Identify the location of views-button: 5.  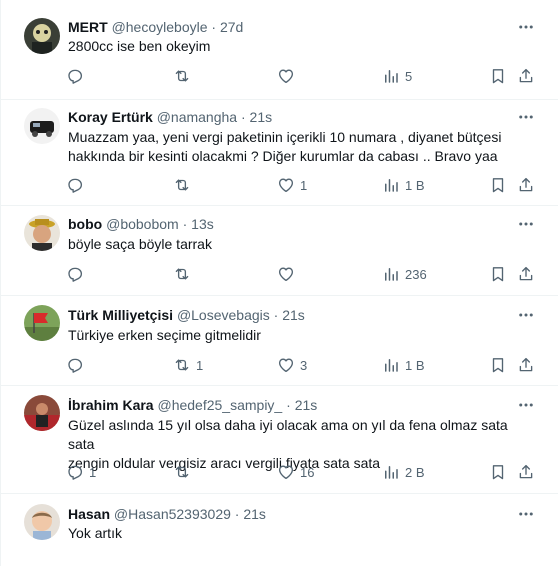
(397, 76).